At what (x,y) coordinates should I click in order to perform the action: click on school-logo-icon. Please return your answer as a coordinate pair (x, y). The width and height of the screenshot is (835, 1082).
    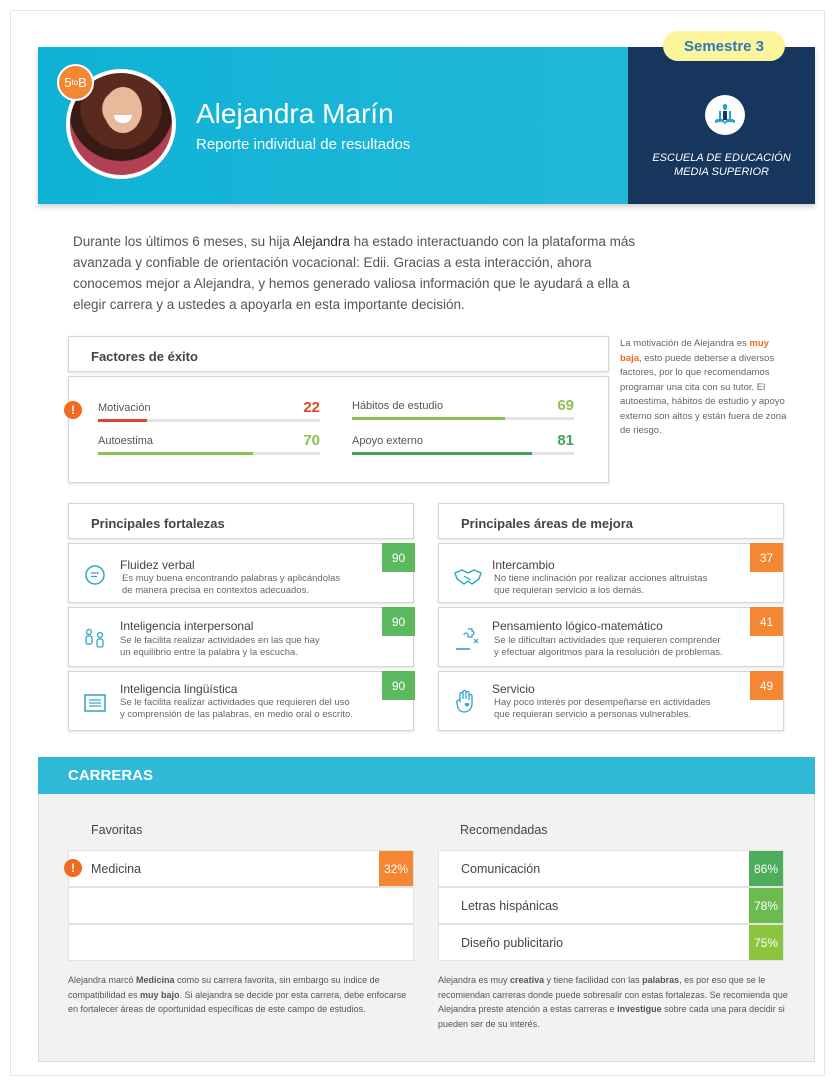
    Looking at the image, I should click on (725, 115).